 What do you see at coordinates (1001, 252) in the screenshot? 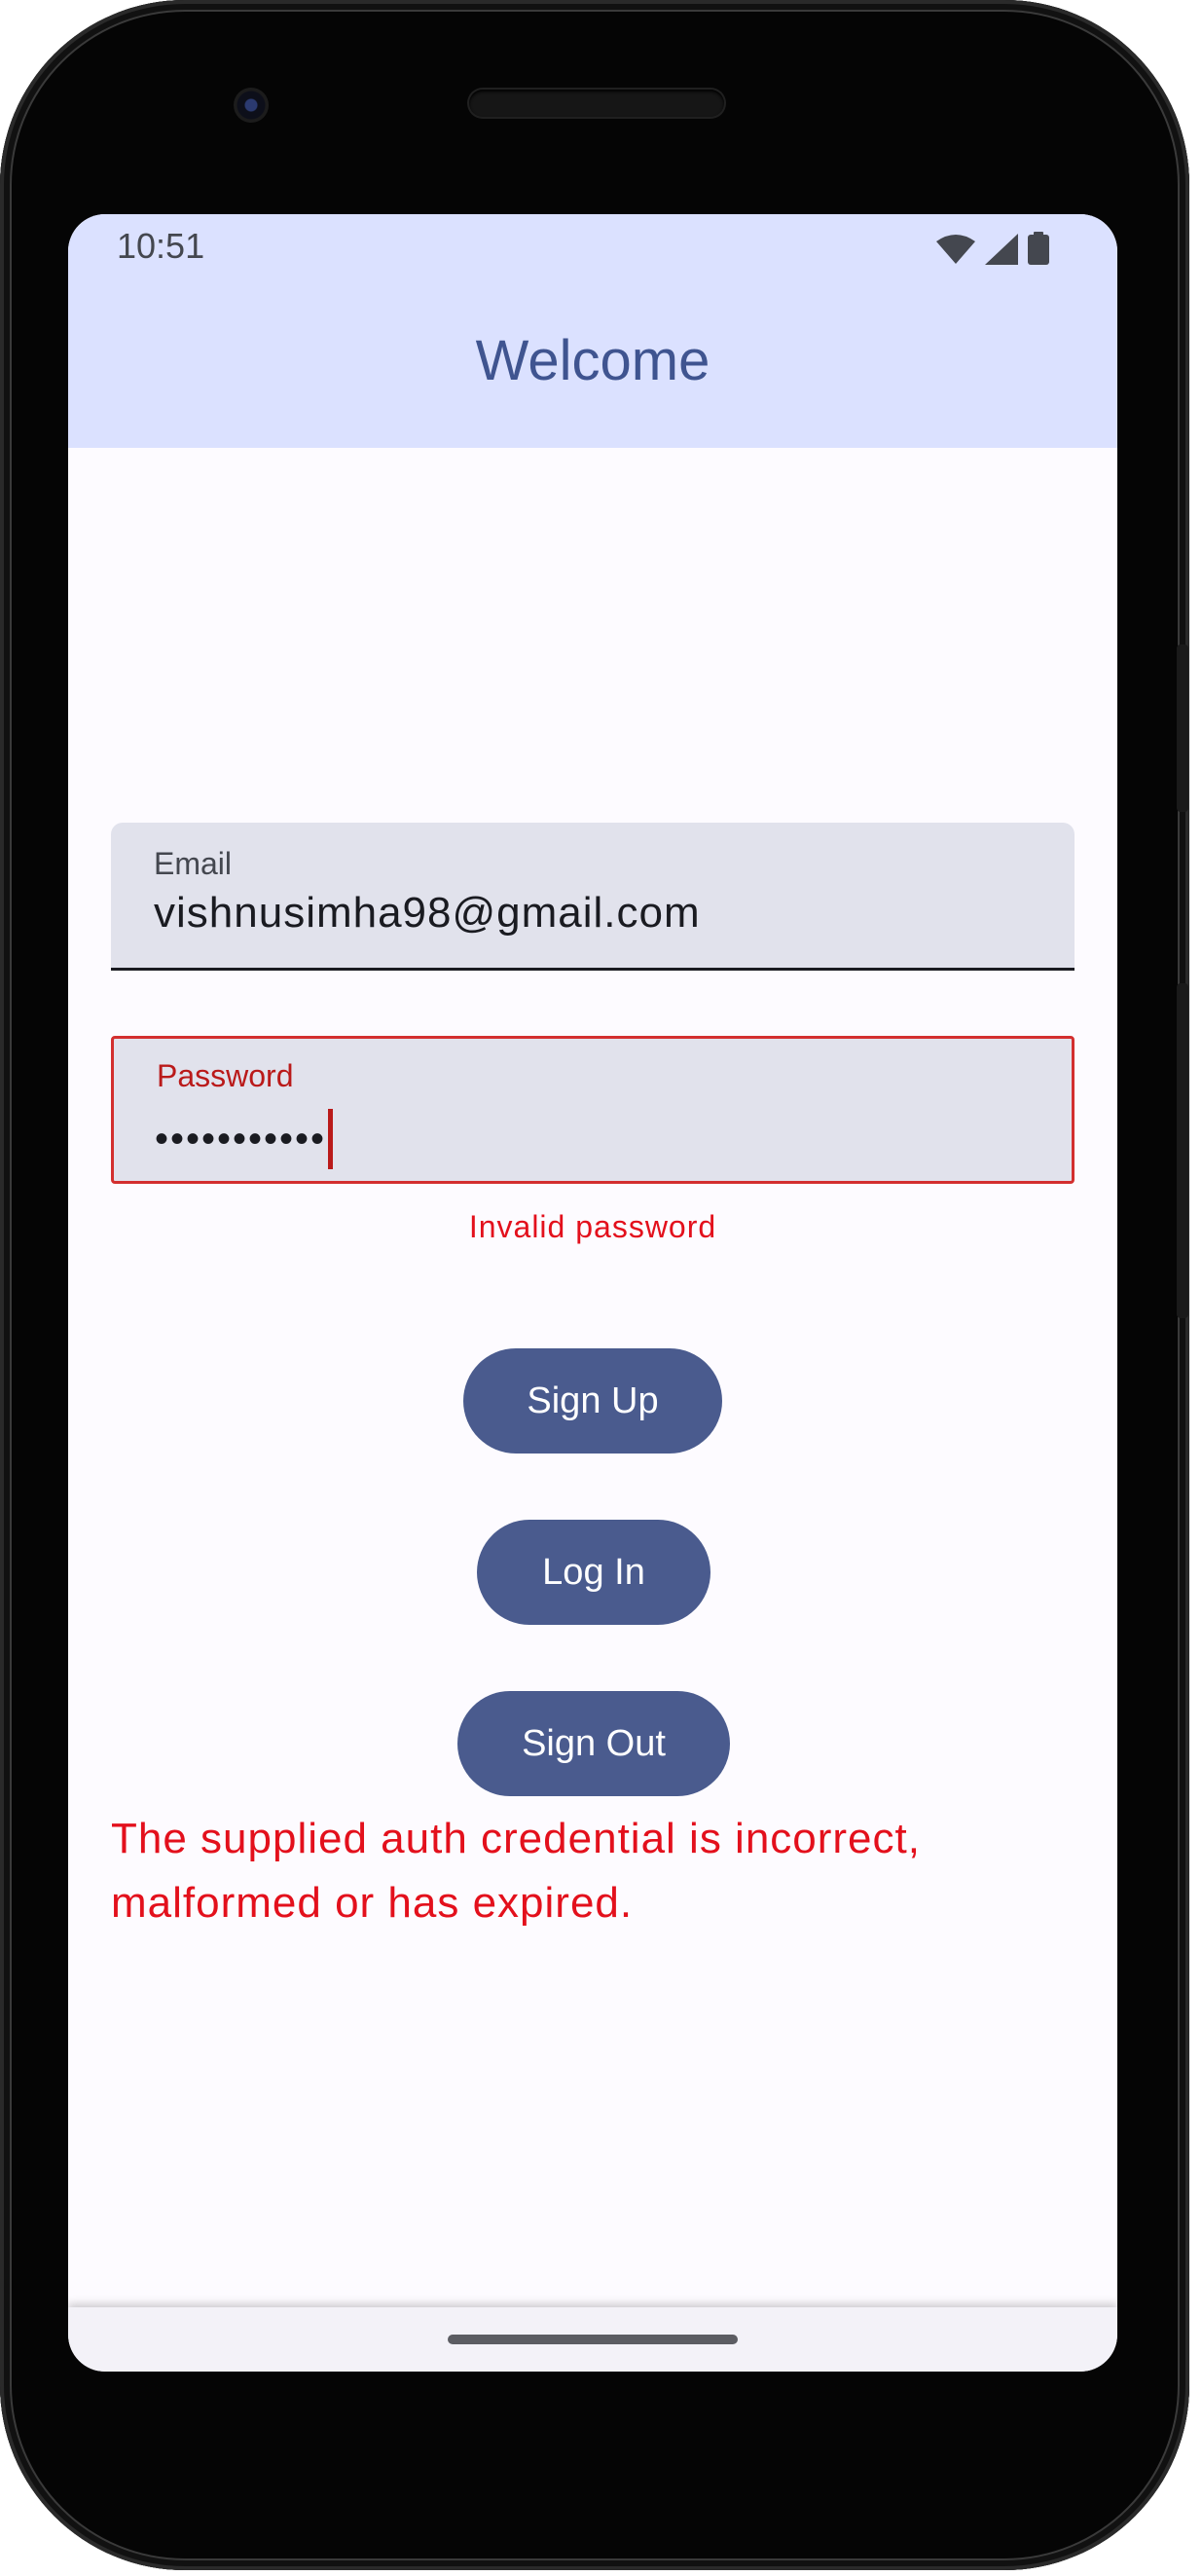
I see `signal-icon` at bounding box center [1001, 252].